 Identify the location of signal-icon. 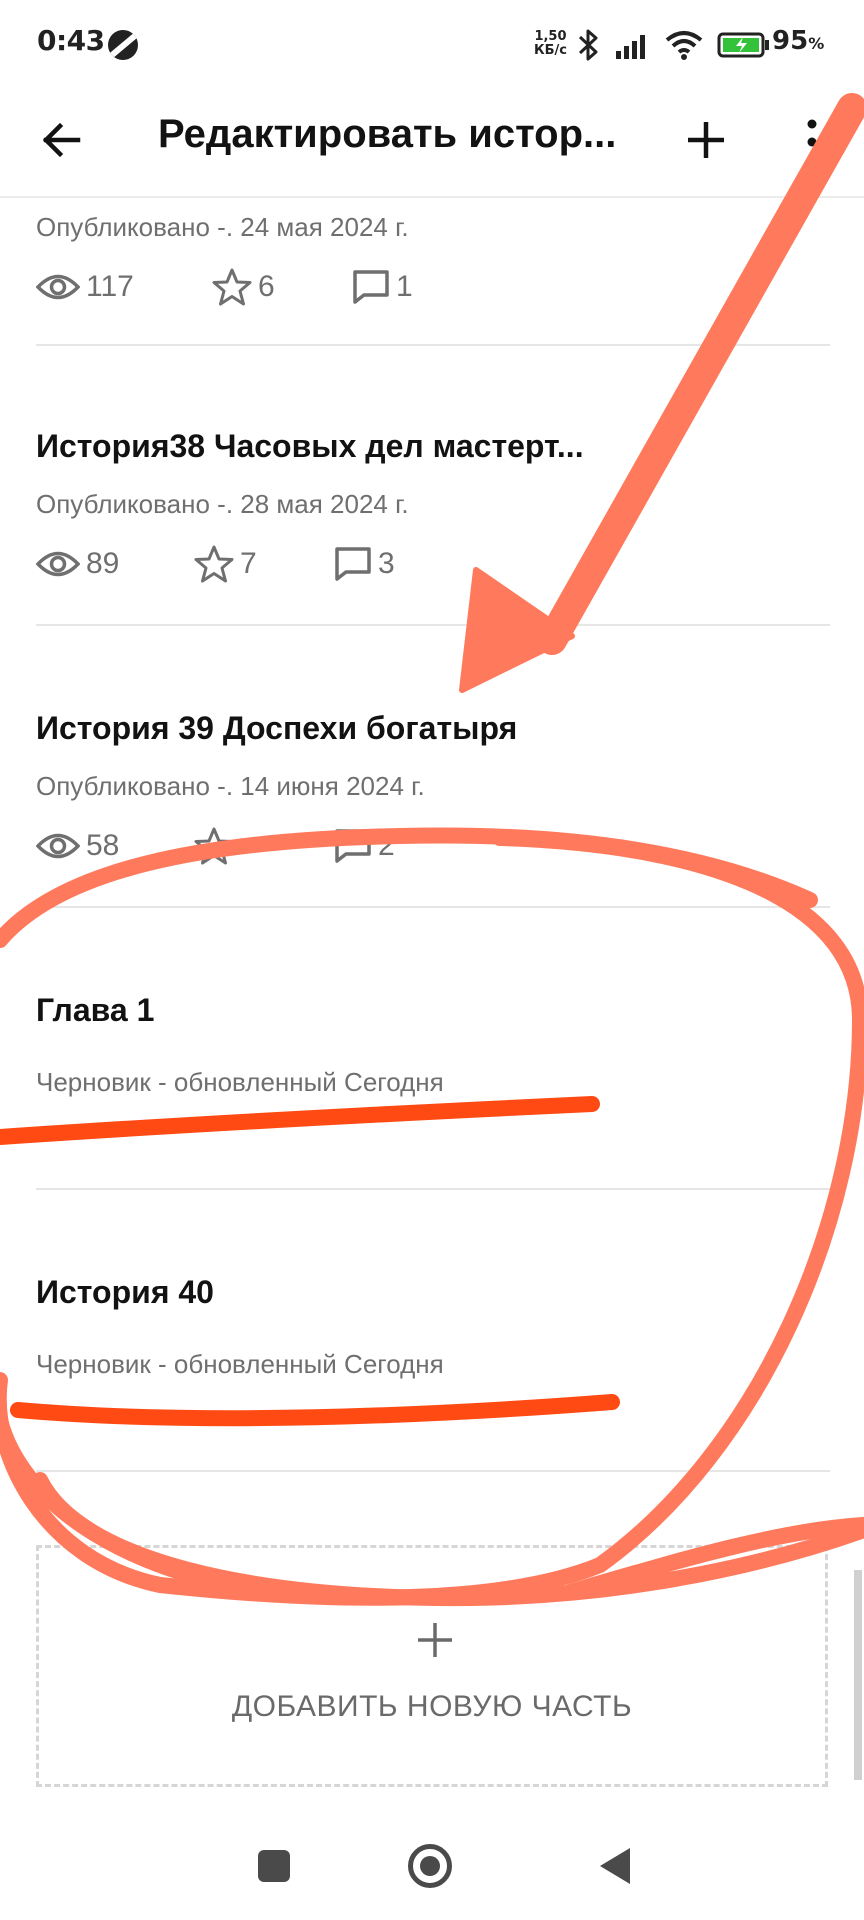
(630, 47).